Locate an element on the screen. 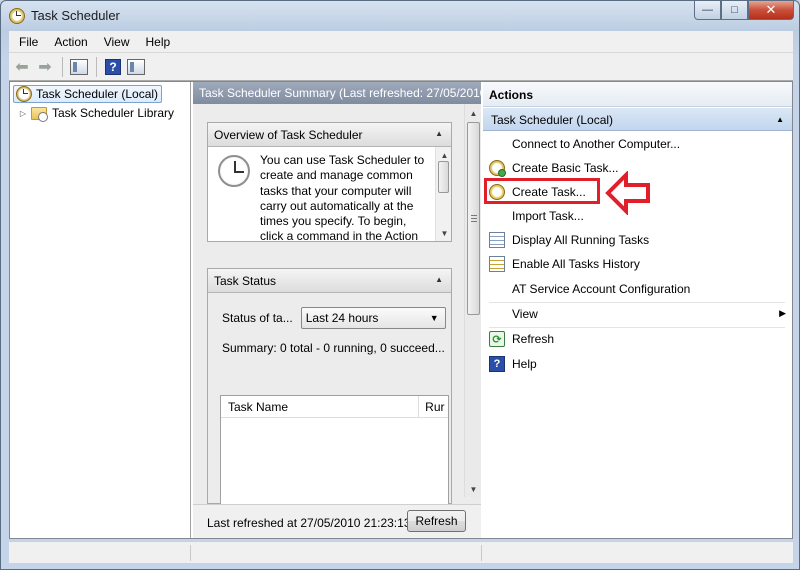 The height and width of the screenshot is (570, 800). column-header-task-name: Task Name is located at coordinates (320, 406).